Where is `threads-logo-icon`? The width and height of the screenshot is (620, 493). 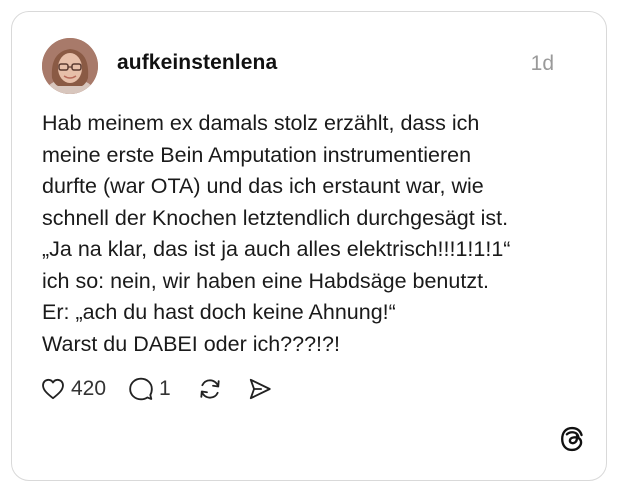 threads-logo-icon is located at coordinates (572, 441).